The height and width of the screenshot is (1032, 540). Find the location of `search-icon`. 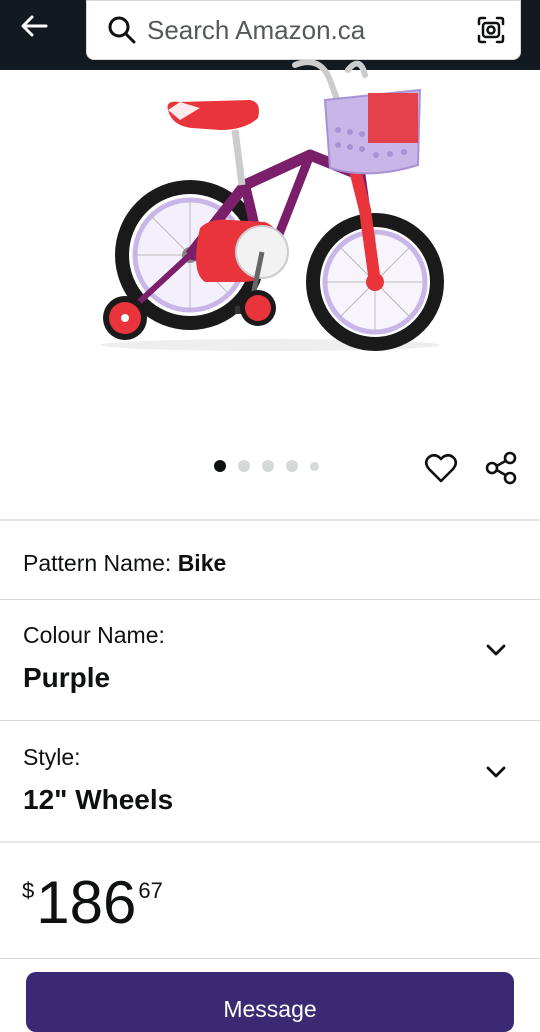

search-icon is located at coordinates (122, 30).